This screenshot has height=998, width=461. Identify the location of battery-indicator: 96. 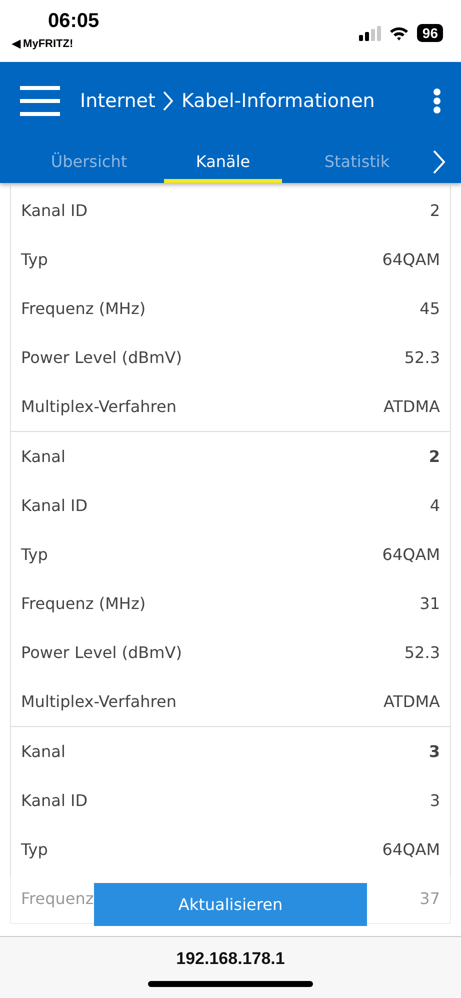
(430, 33).